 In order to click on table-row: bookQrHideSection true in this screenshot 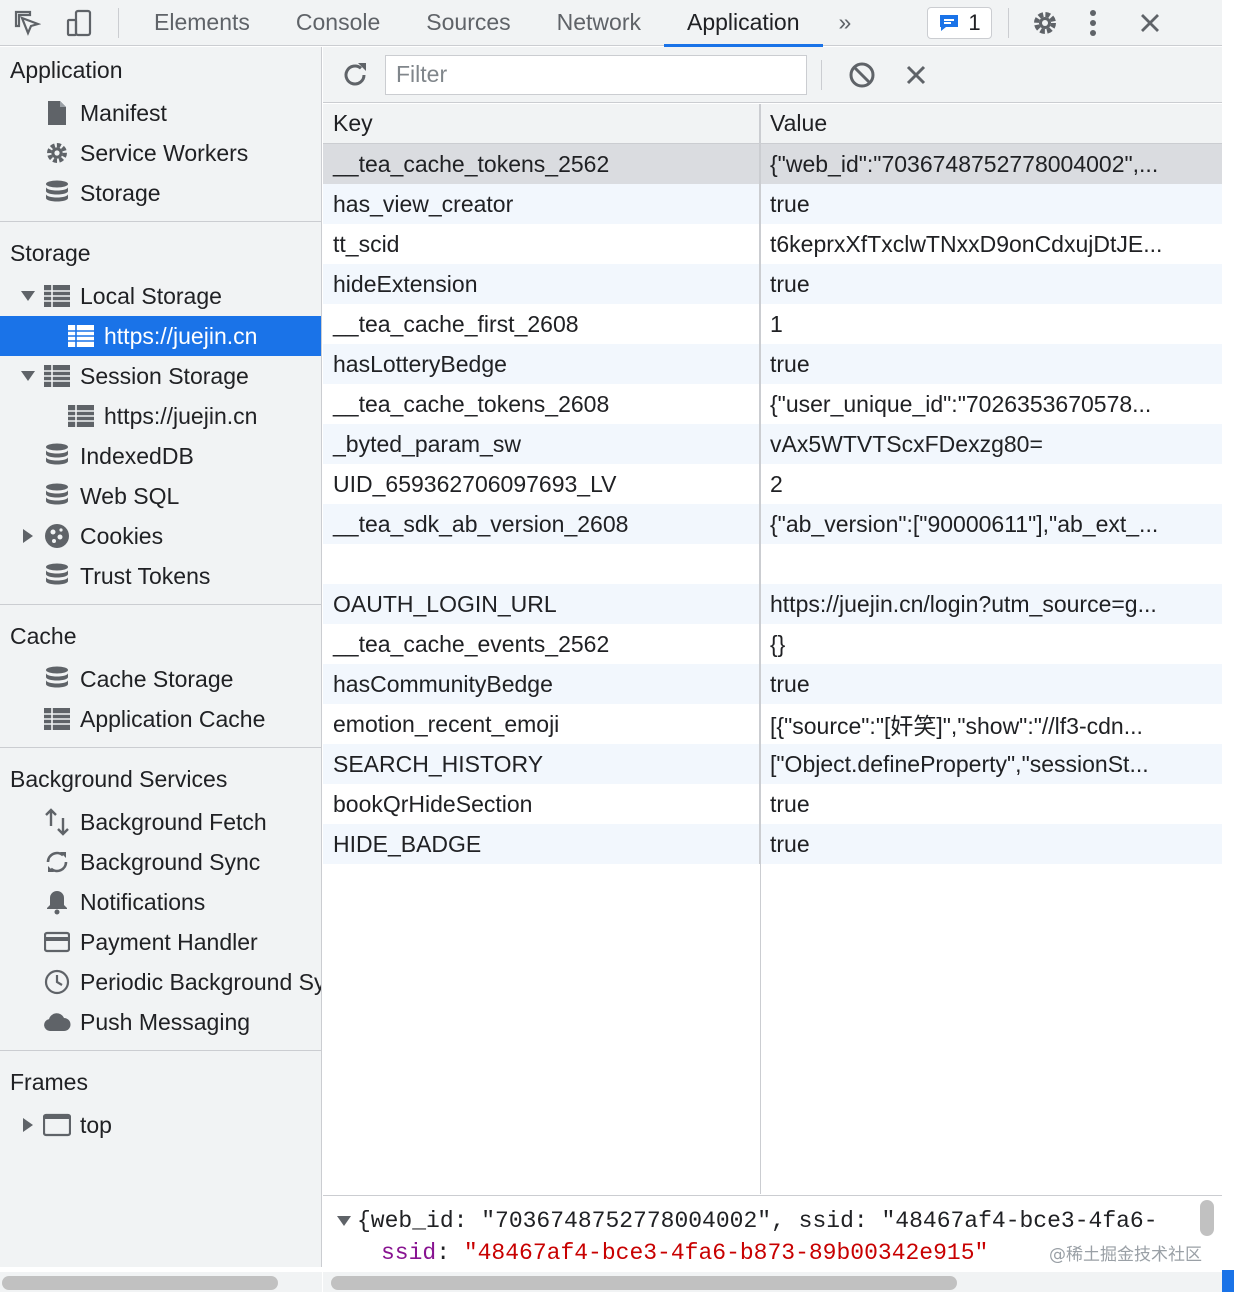, I will do `click(772, 804)`.